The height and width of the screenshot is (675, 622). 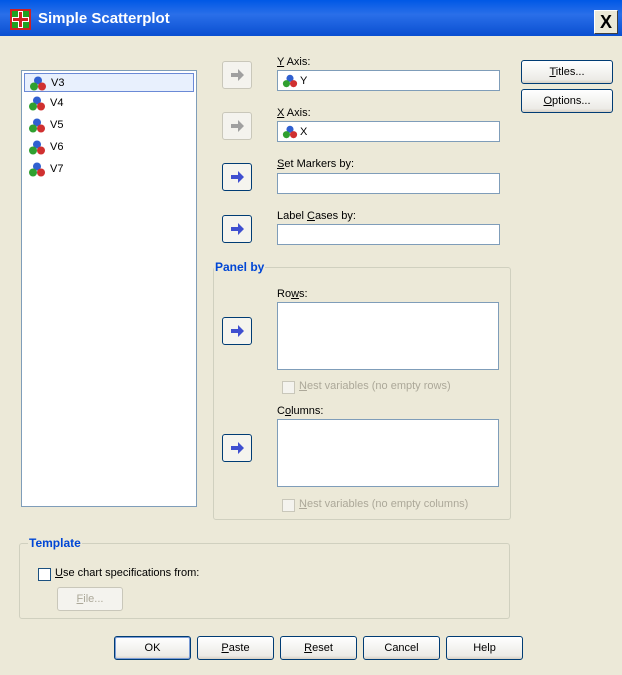 I want to click on label-cases-move-button, so click(x=237, y=229).